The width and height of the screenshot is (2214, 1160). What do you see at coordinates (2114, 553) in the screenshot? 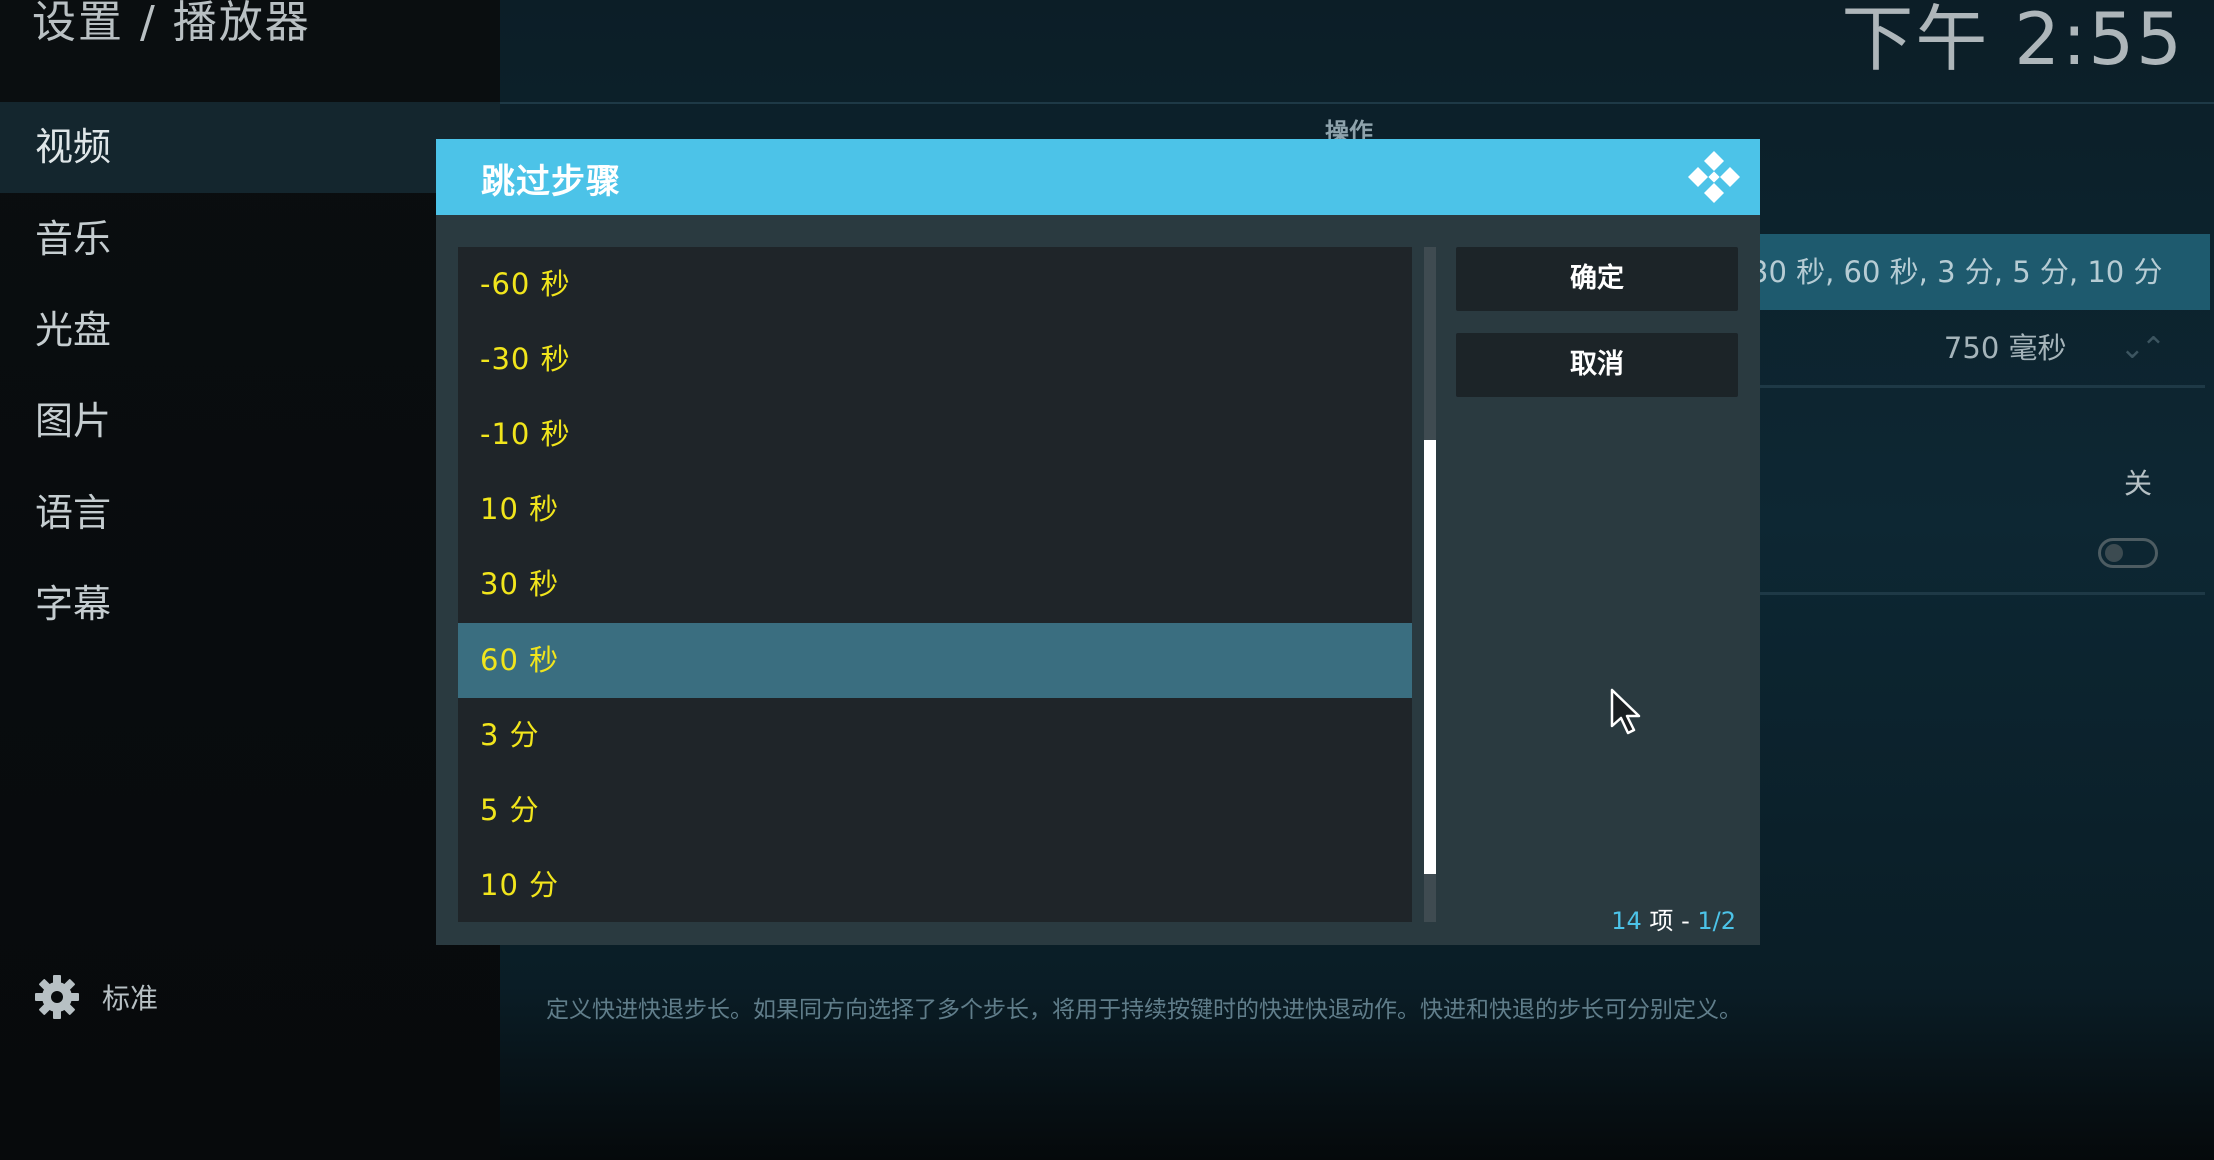
I see `toggle-knob` at bounding box center [2114, 553].